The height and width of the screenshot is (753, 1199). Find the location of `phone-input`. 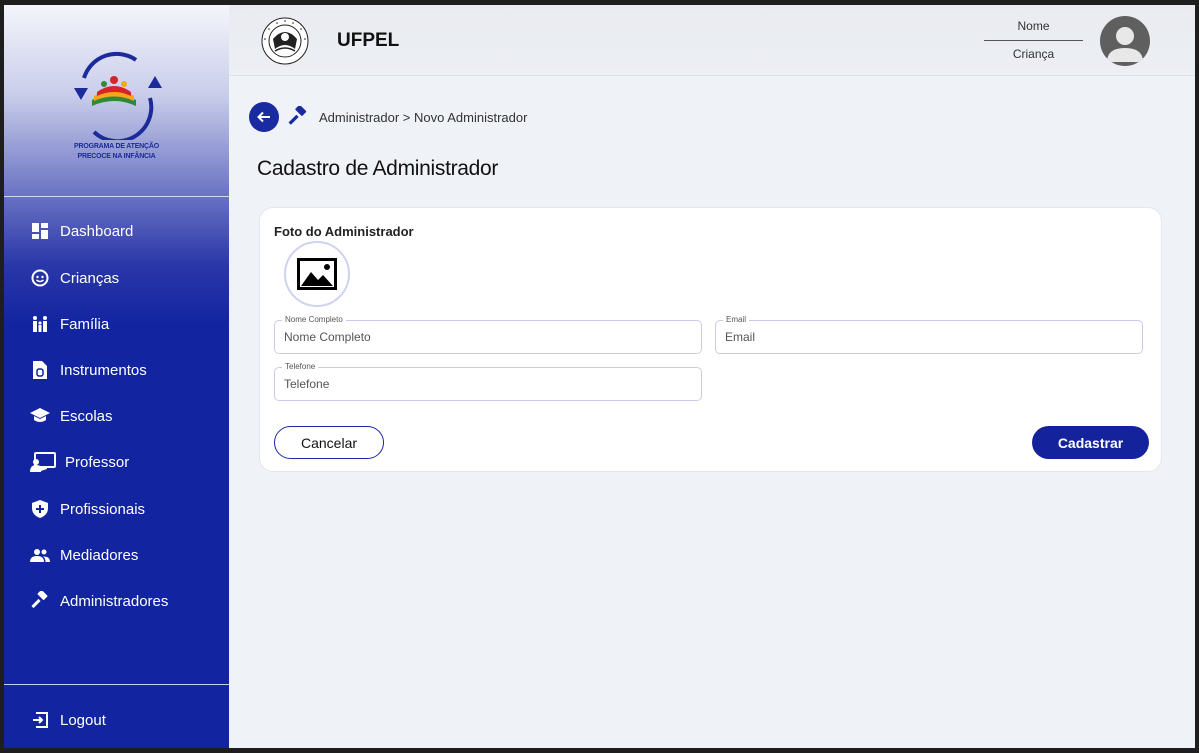

phone-input is located at coordinates (489, 384).